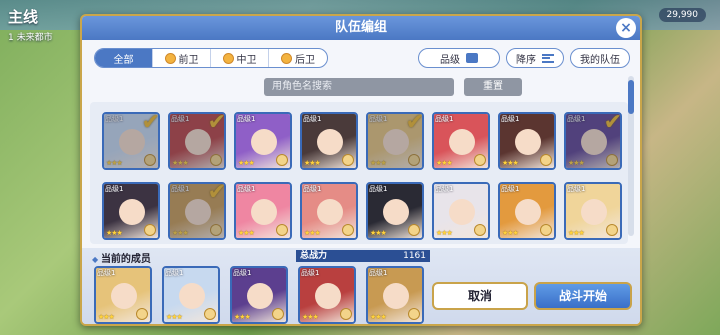 The width and height of the screenshot is (720, 335). What do you see at coordinates (682, 15) in the screenshot?
I see `currency-counter: 29,990` at bounding box center [682, 15].